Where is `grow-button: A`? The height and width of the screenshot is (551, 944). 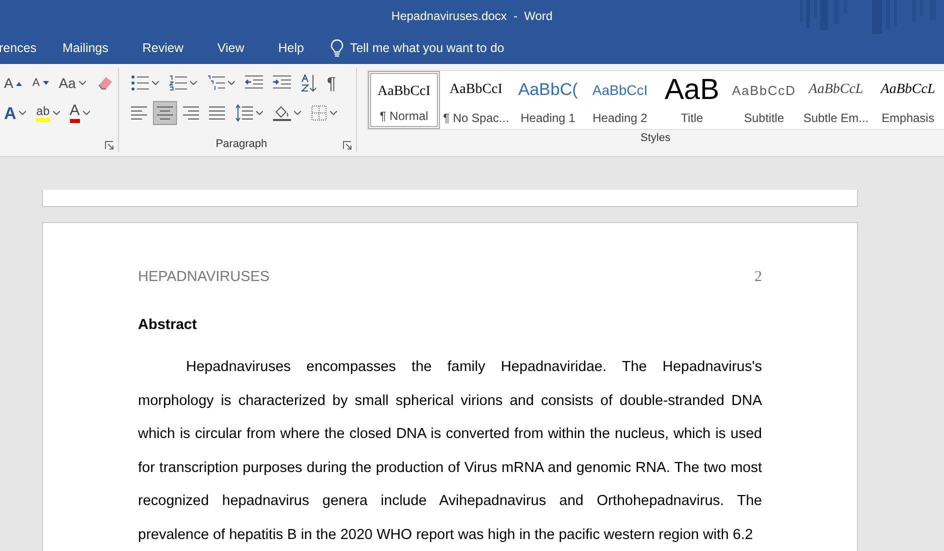
grow-button: A is located at coordinates (13, 83).